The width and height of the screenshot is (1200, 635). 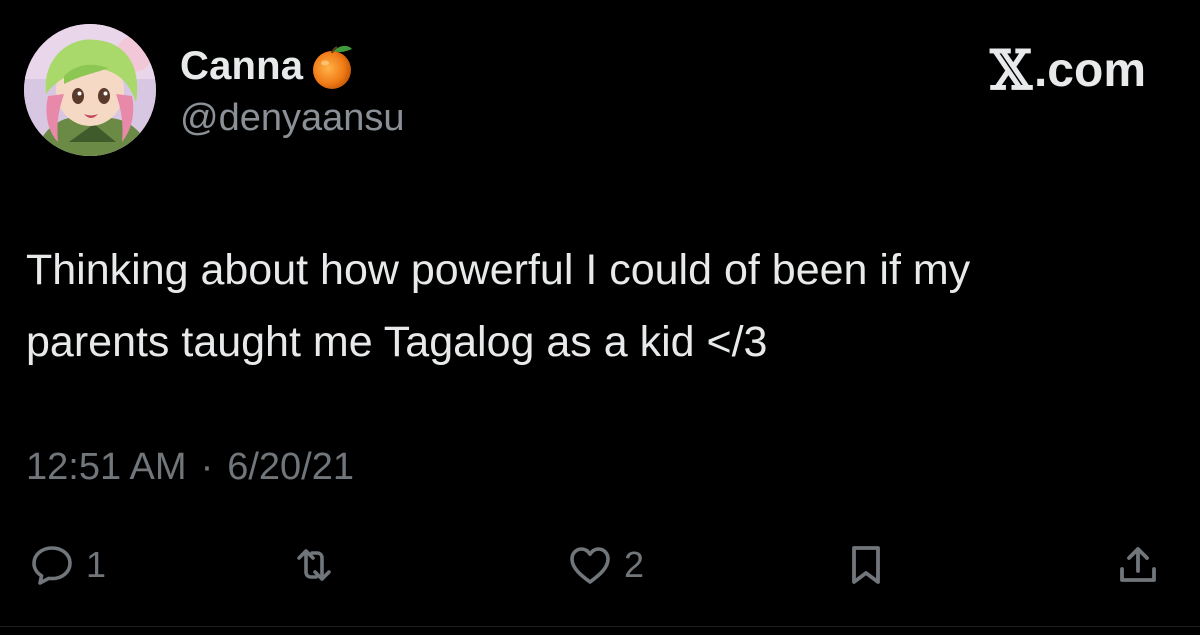 I want to click on tweet-time: 12:51 AM, so click(x=106, y=467).